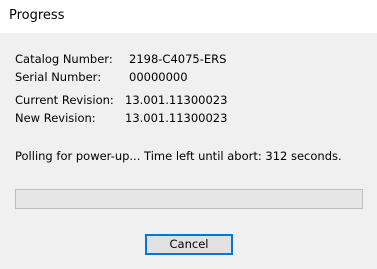  Describe the element at coordinates (188, 16) in the screenshot. I see `title-bar: Progress` at that location.